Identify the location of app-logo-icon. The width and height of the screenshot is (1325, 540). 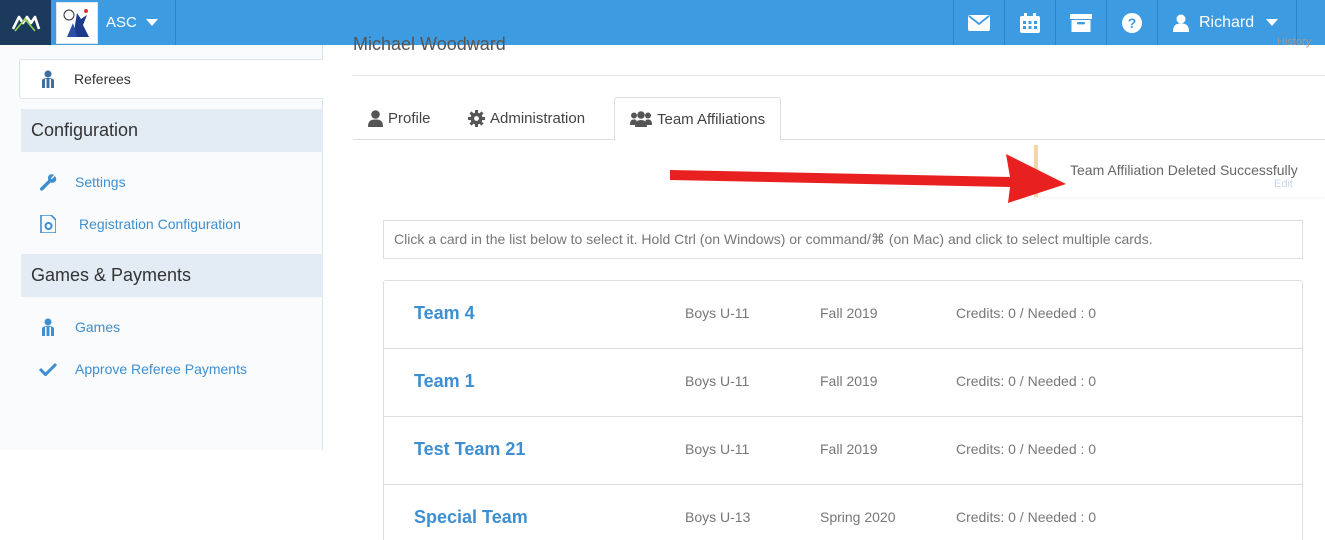
(25, 23).